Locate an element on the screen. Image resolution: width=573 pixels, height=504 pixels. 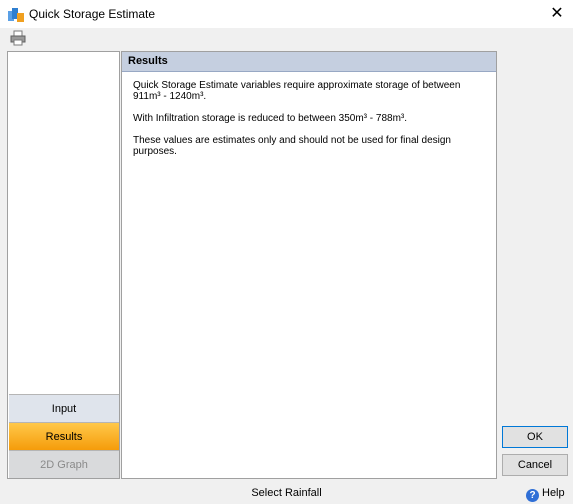
nav-input: Input is located at coordinates (64, 408).